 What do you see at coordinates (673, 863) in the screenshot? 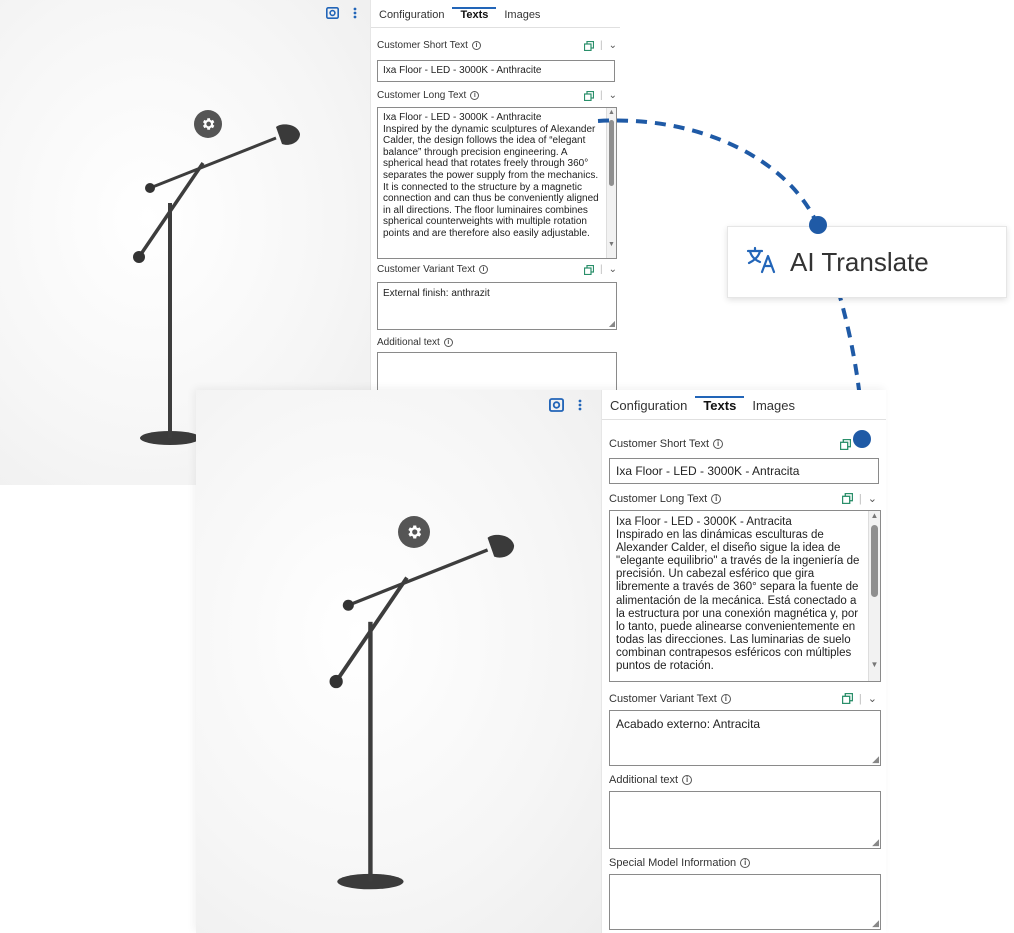
I see `field-label: Special Model Information` at bounding box center [673, 863].